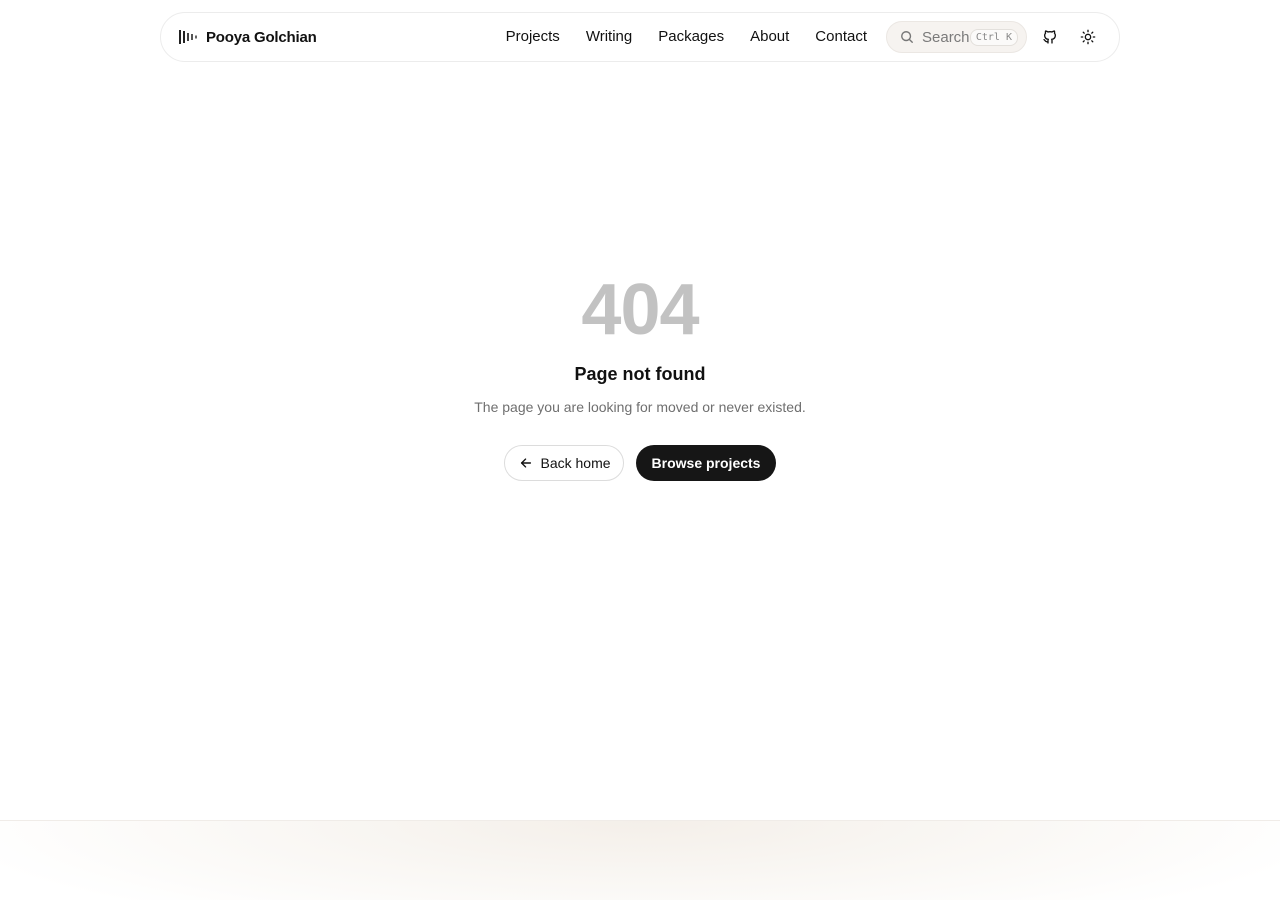 This screenshot has width=1280, height=900. What do you see at coordinates (993, 37) in the screenshot?
I see `search-shortcut: Ctrl K` at bounding box center [993, 37].